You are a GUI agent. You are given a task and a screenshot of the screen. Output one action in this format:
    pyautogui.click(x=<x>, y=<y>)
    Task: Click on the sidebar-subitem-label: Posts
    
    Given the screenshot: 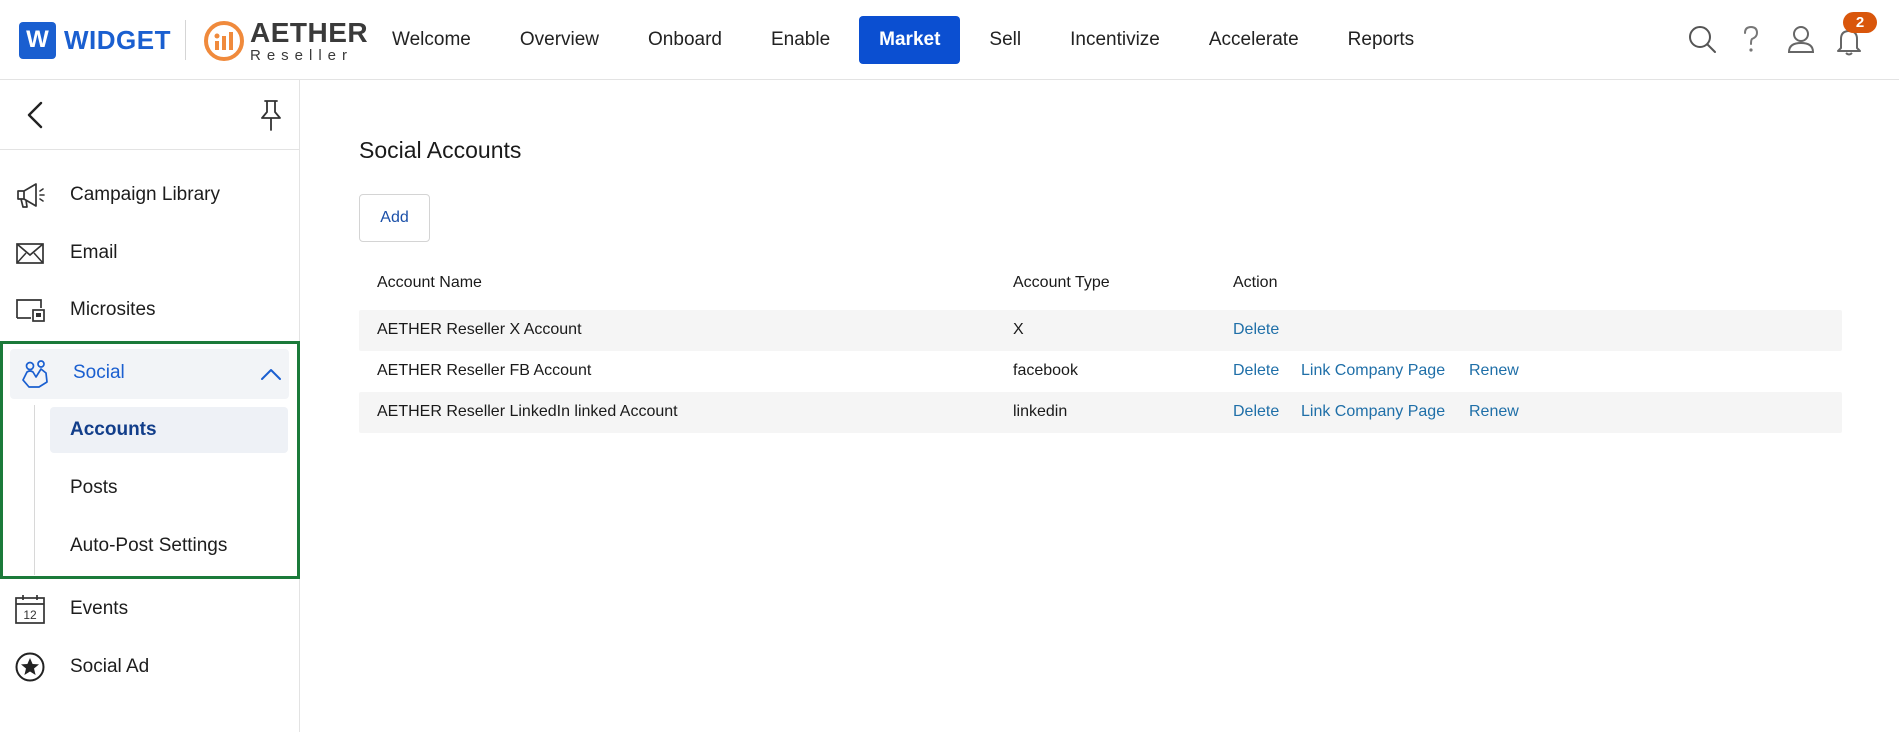 What is the action you would take?
    pyautogui.click(x=94, y=487)
    